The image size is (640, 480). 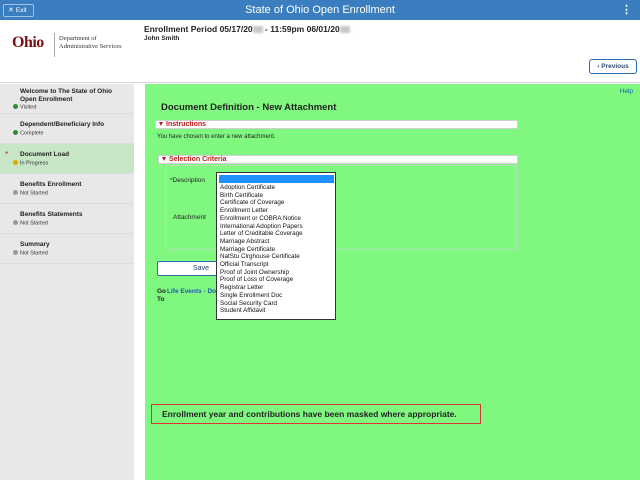 I want to click on dropdown-option: NatStu Clrghouse Certificate, so click(x=261, y=257).